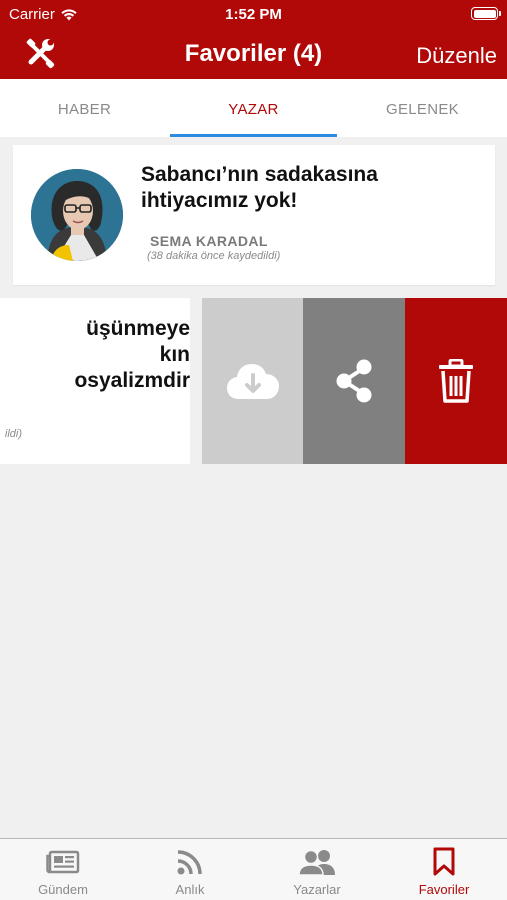 The image size is (507, 900). What do you see at coordinates (132, 354) in the screenshot?
I see `favorite-headline-partial: üşünmeye kın osyalizmdir` at bounding box center [132, 354].